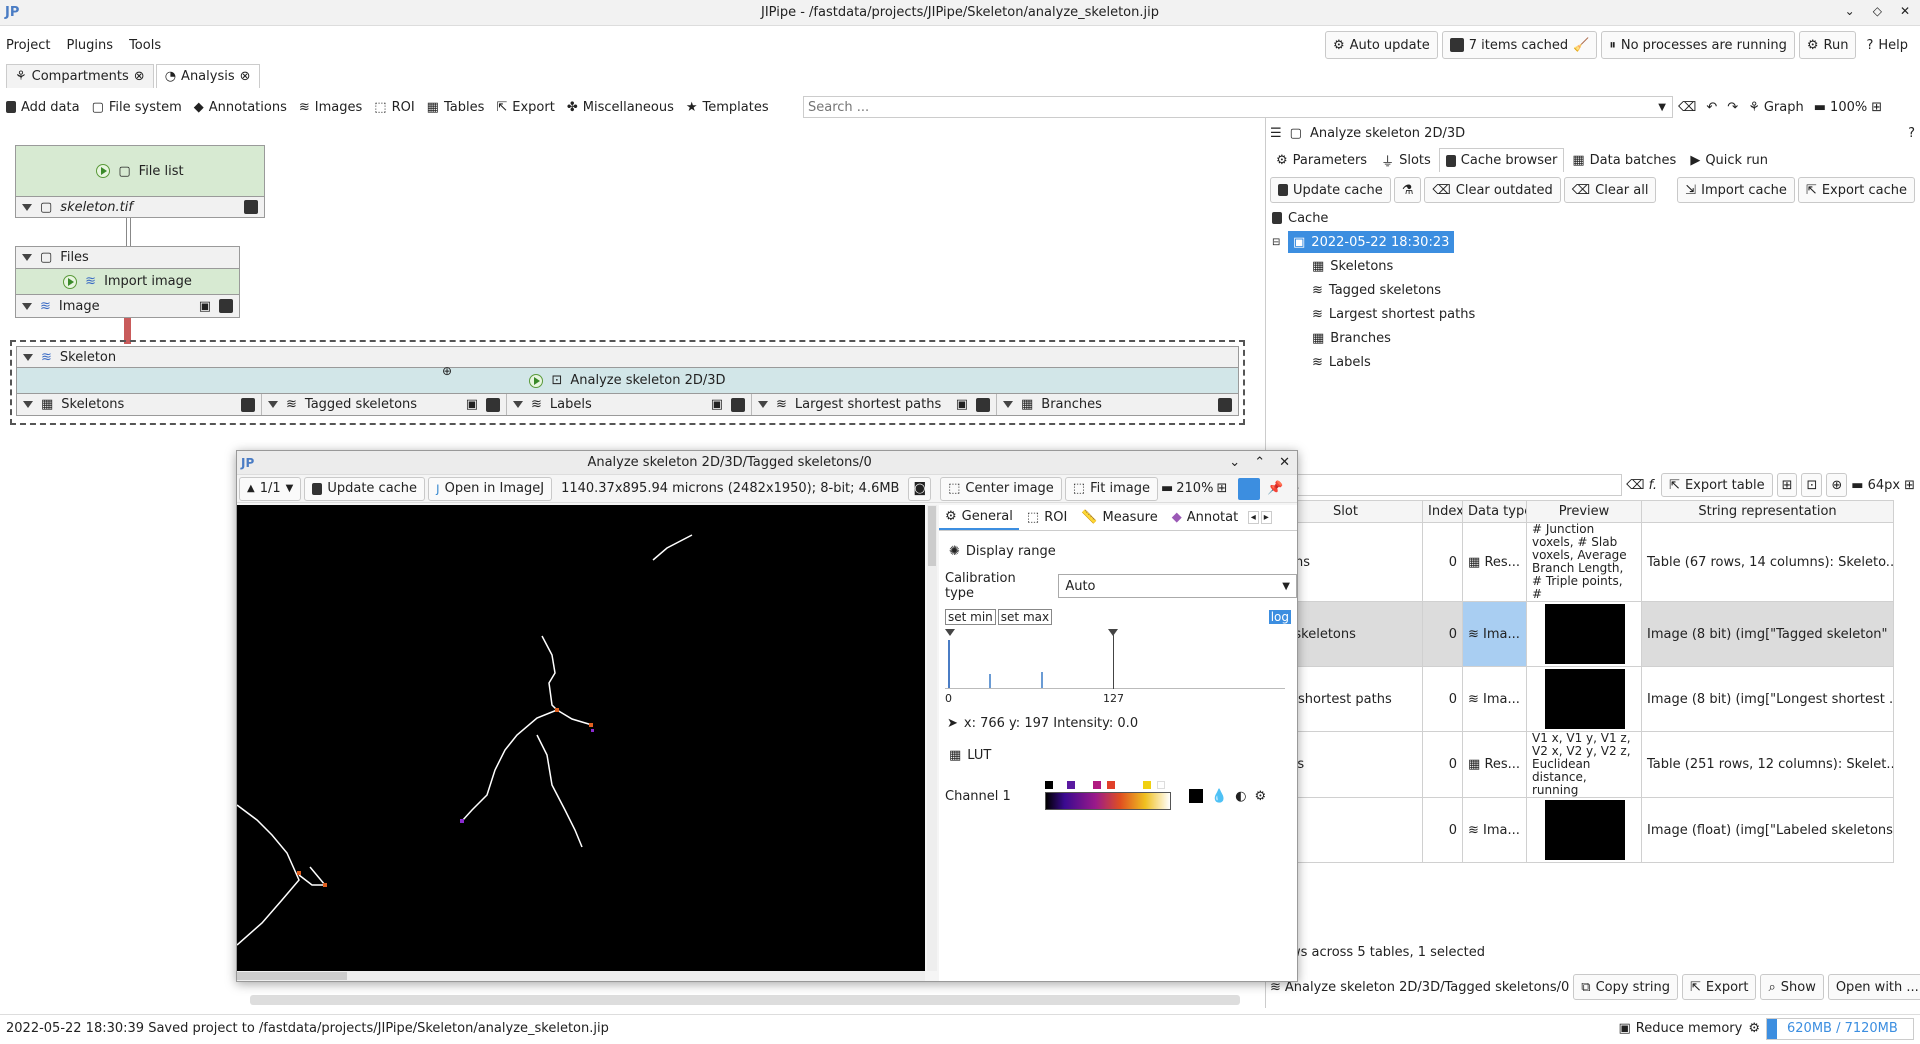 This screenshot has width=1920, height=1044. Describe the element at coordinates (145, 45) in the screenshot. I see `menu-tools: Tools` at that location.